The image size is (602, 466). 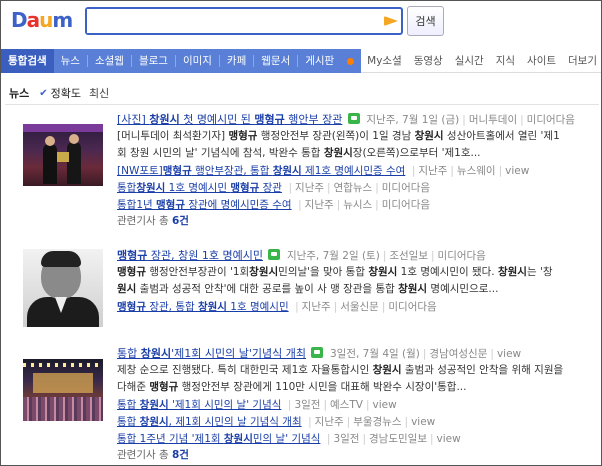 What do you see at coordinates (211, 353) in the screenshot?
I see `news-headline: 통합 창원시'제1회 시민의 날'기념식 개최` at bounding box center [211, 353].